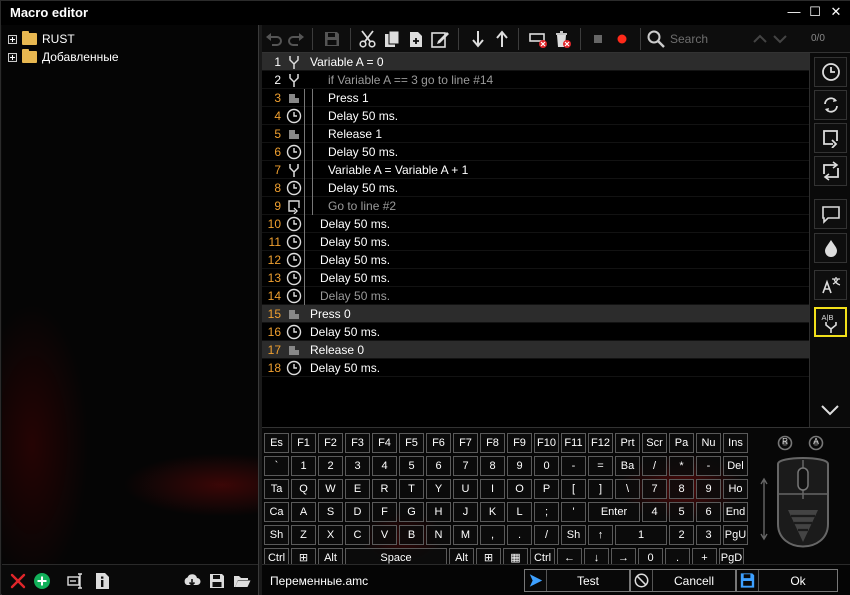 The height and width of the screenshot is (595, 850). Describe the element at coordinates (465, 535) in the screenshot. I see `key: M` at that location.